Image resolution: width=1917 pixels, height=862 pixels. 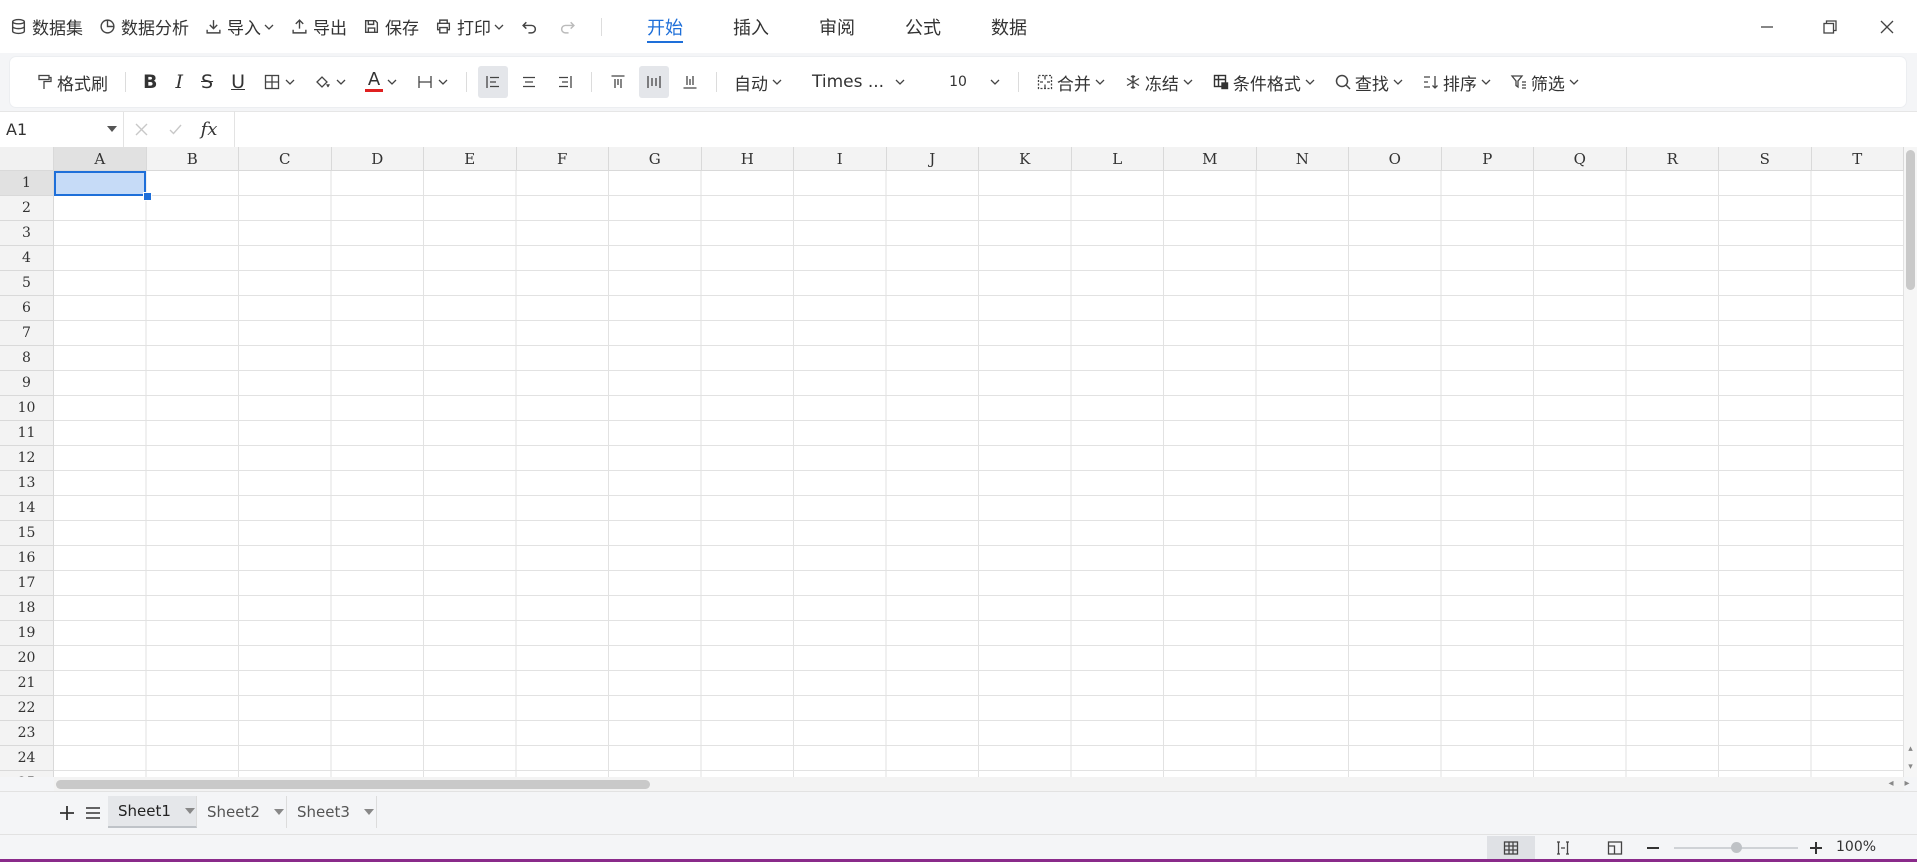 I want to click on column-header-r: R, so click(x=1672, y=159).